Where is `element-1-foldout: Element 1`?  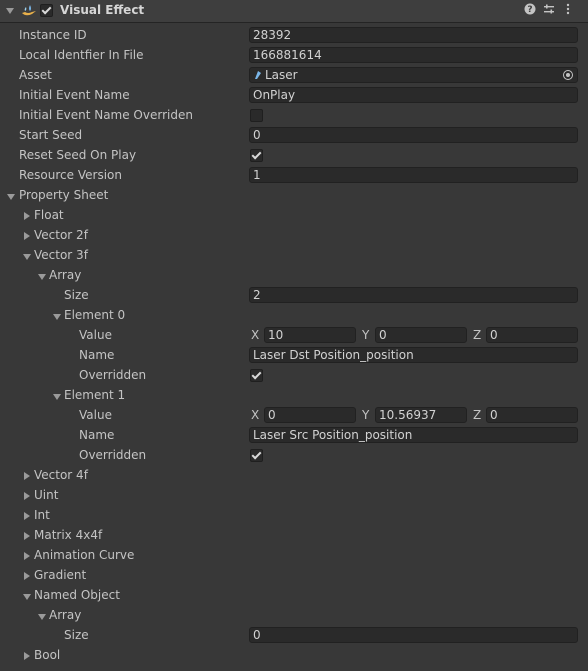 element-1-foldout: Element 1 is located at coordinates (294, 396).